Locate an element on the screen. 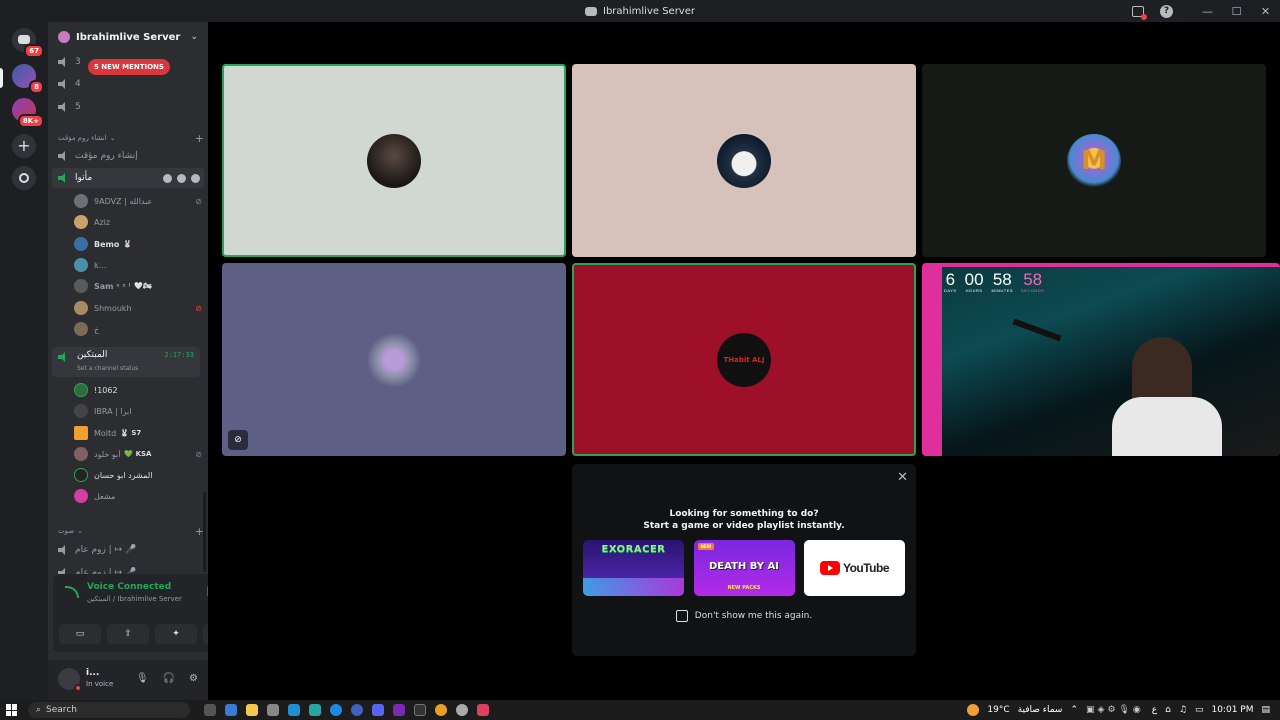 Image resolution: width=1280 pixels, height=720 pixels. taskbar-search: ⌕ Search is located at coordinates (109, 710).